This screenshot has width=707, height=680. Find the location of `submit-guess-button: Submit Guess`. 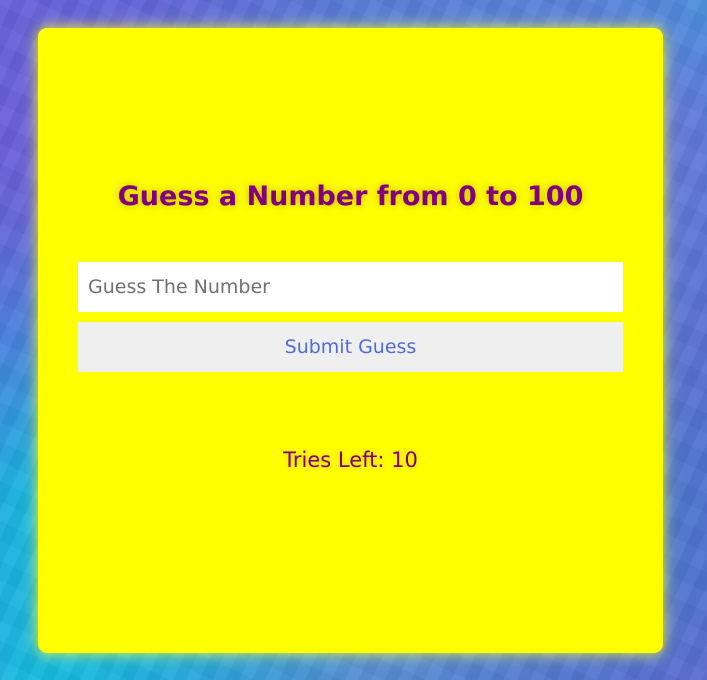

submit-guess-button: Submit Guess is located at coordinates (350, 347).